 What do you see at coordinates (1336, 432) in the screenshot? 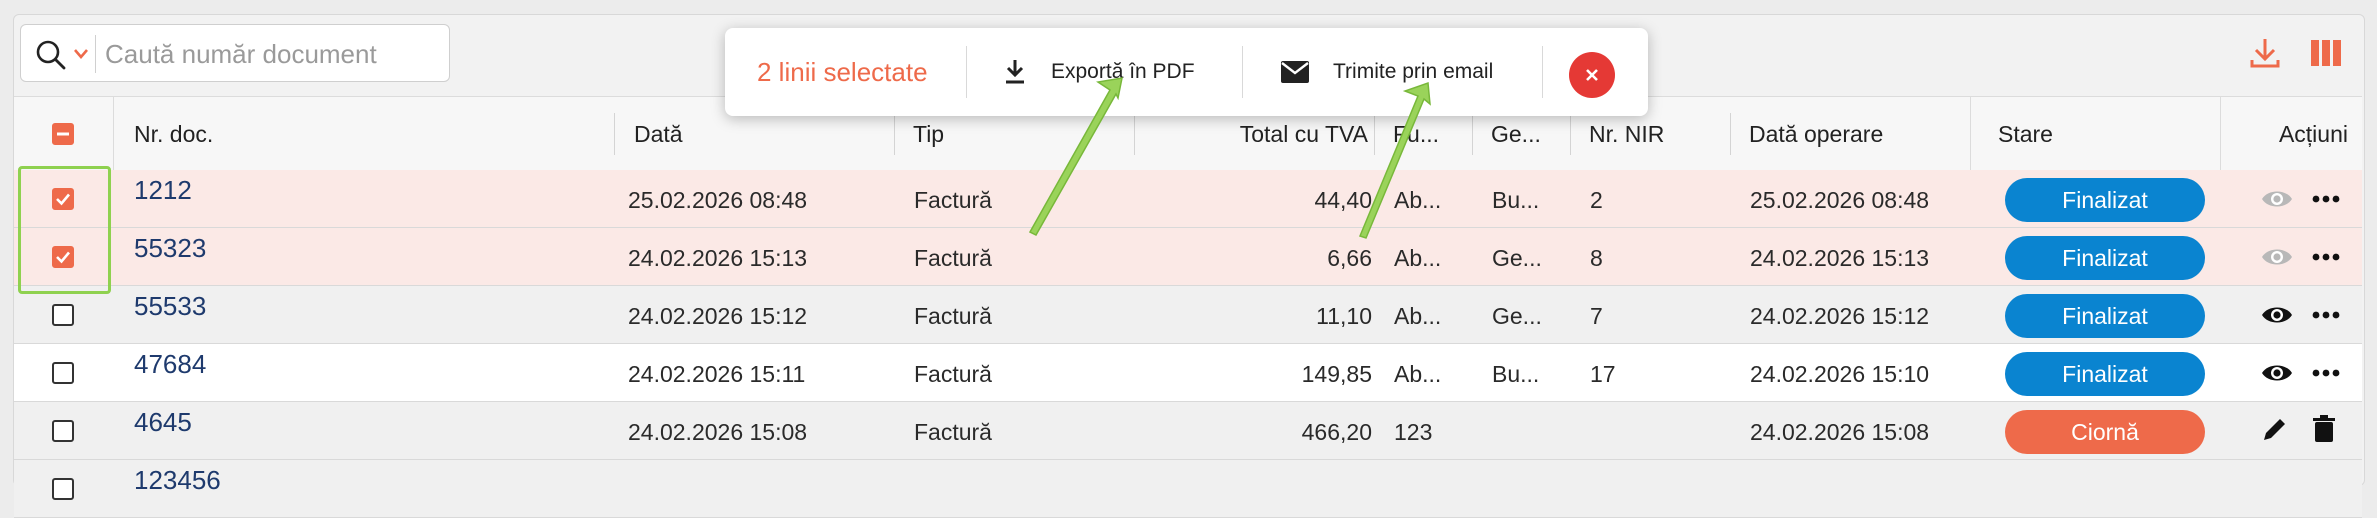
I see `cell-total: 466,20` at bounding box center [1336, 432].